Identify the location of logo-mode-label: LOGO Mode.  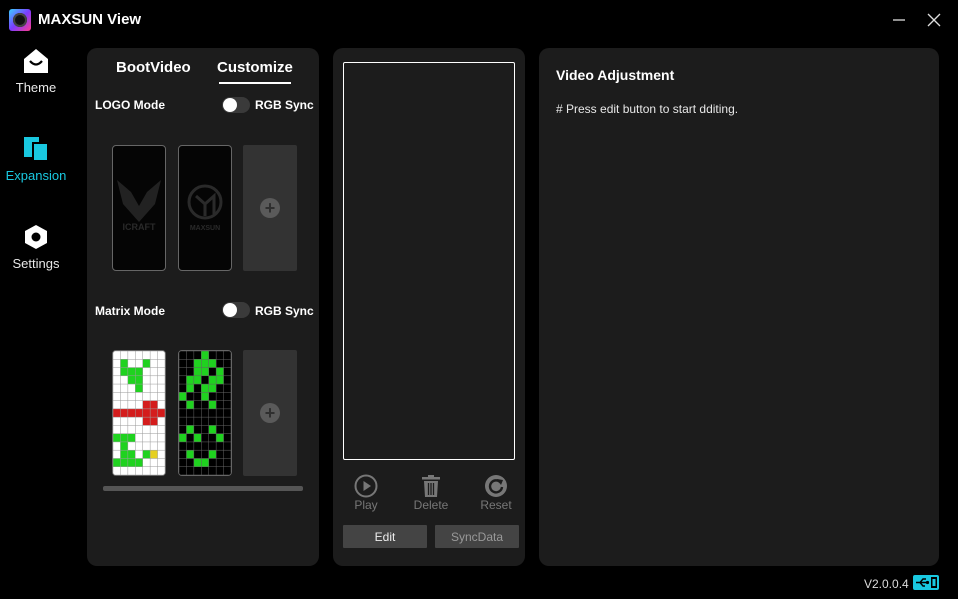
(130, 105).